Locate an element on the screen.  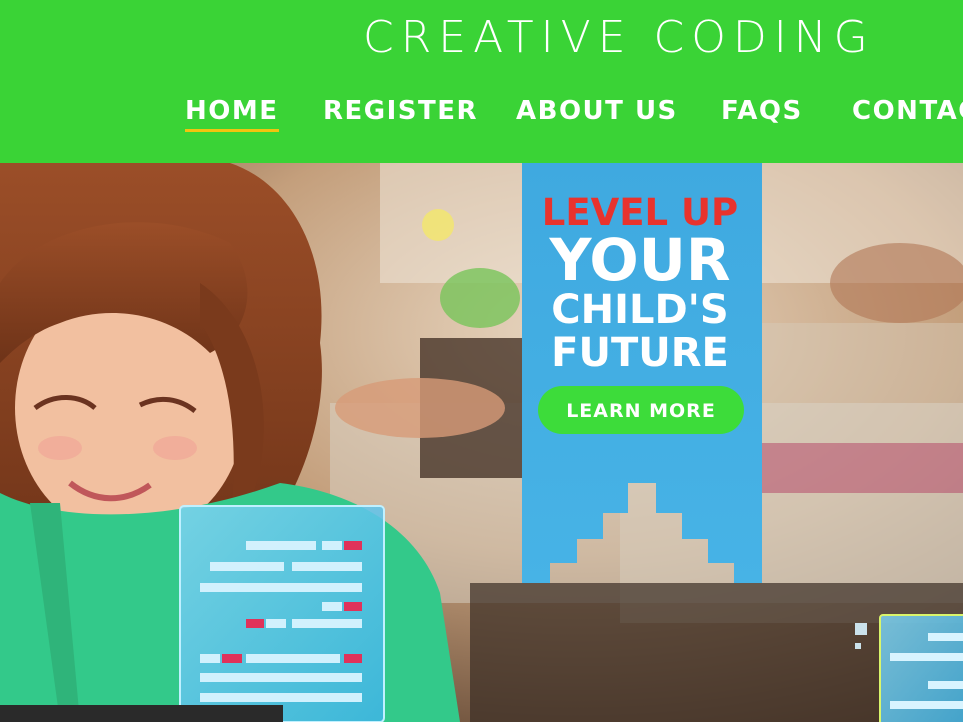
learn-more-button: LEARN MORE is located at coordinates (641, 410).